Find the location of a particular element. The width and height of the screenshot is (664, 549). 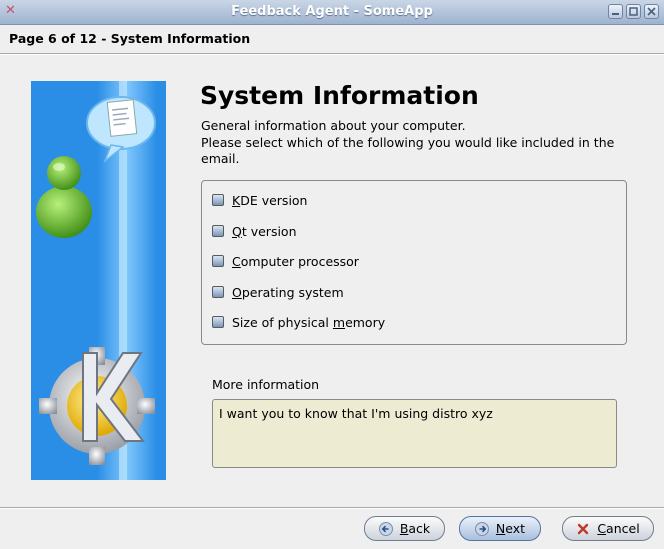

minimize-button is located at coordinates (615, 11).